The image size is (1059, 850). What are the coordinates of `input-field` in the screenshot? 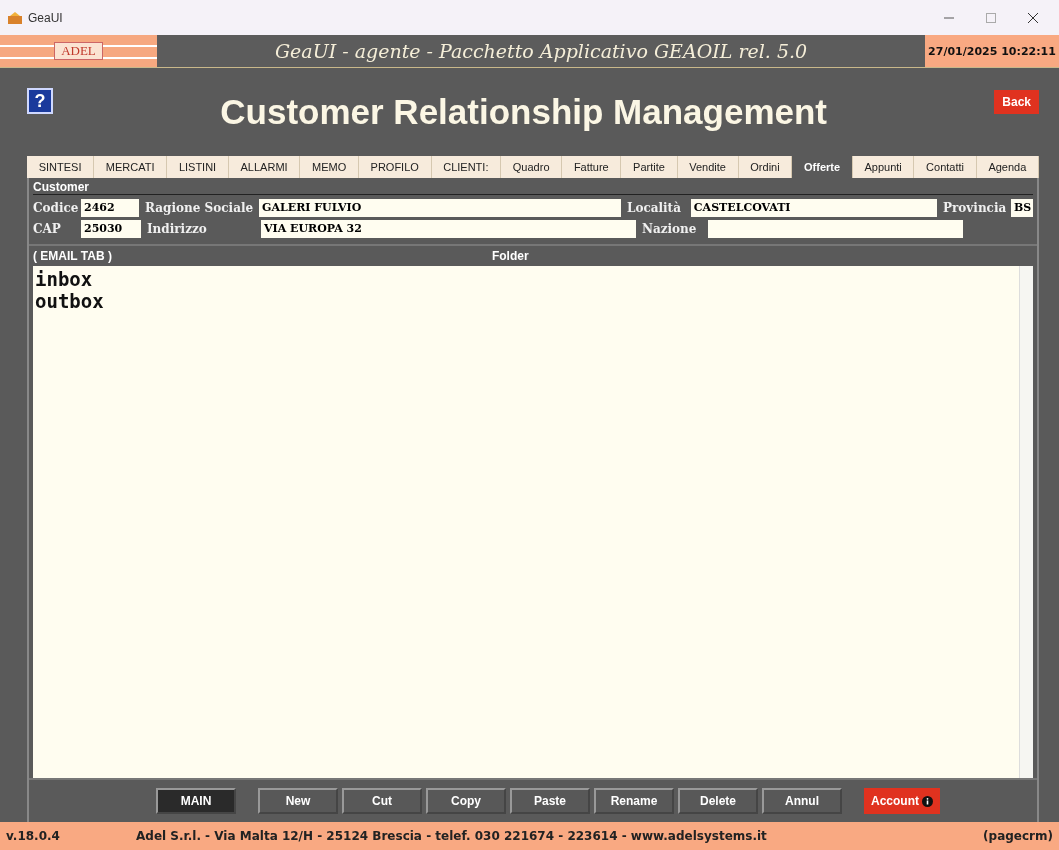 It's located at (835, 229).